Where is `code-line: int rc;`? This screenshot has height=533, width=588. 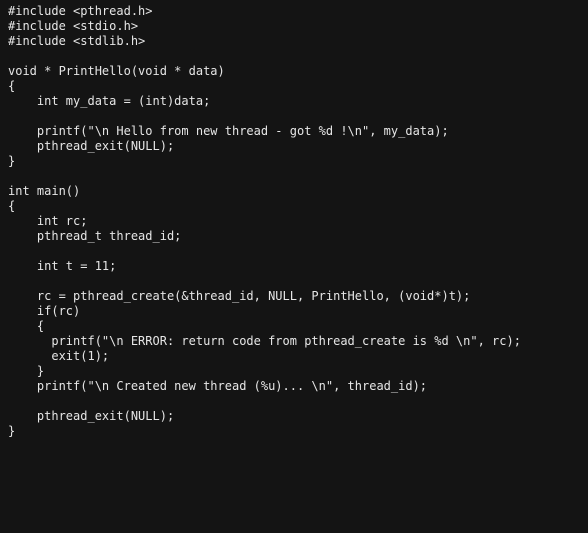
code-line: int rc; is located at coordinates (48, 221).